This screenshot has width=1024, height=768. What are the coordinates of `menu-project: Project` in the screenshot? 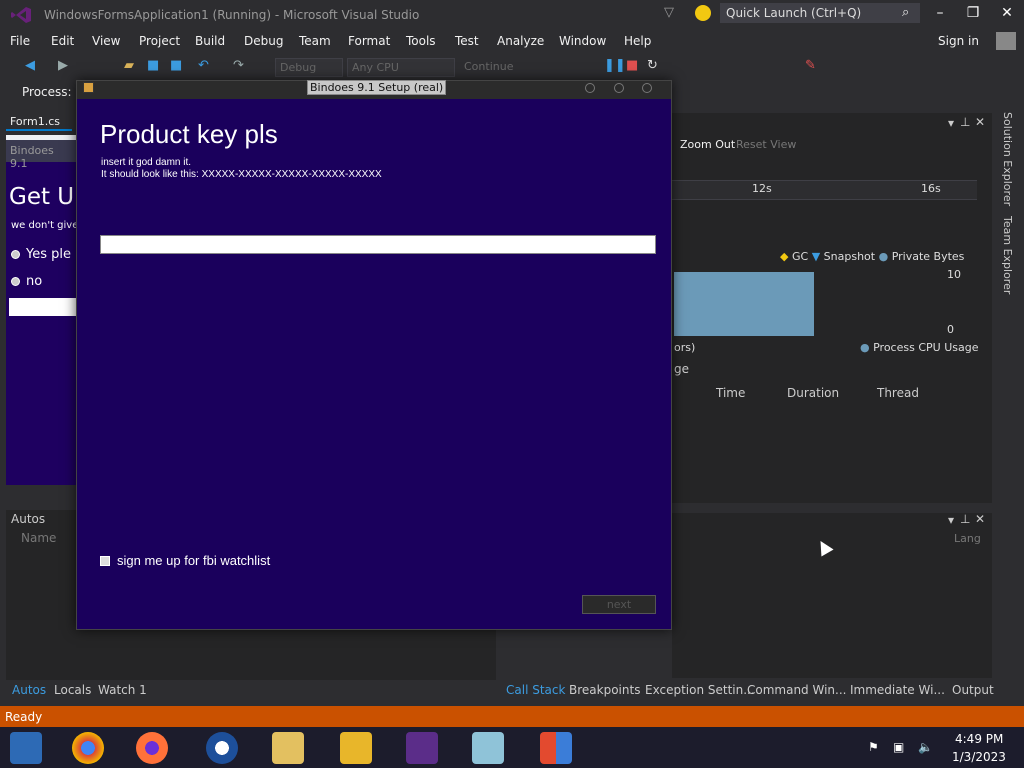 It's located at (159, 41).